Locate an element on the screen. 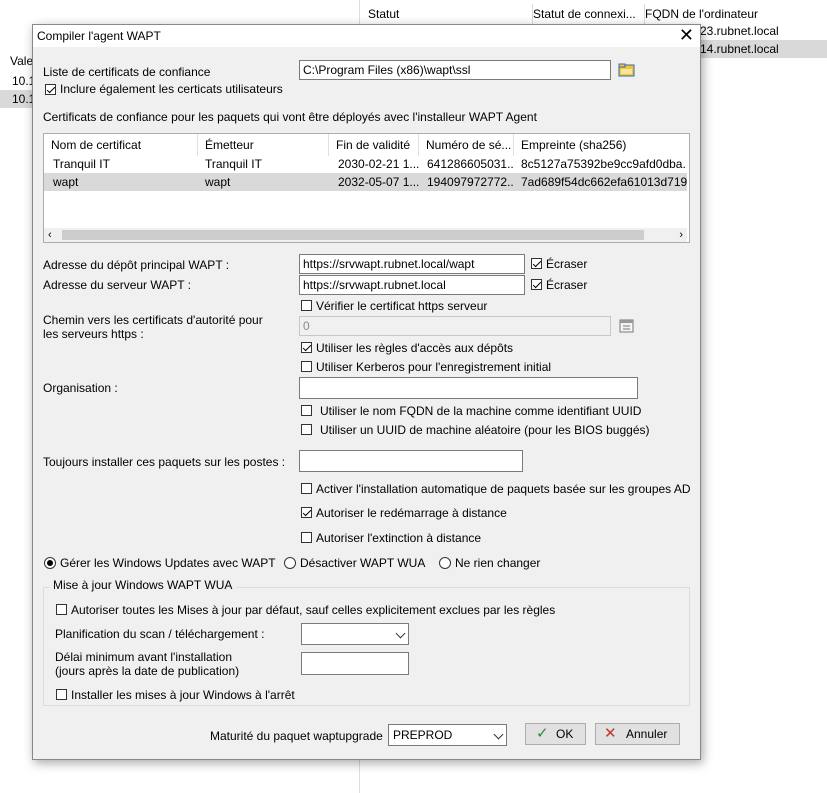 This screenshot has width=827, height=793. cert-name-cell: wapt is located at coordinates (66, 182).